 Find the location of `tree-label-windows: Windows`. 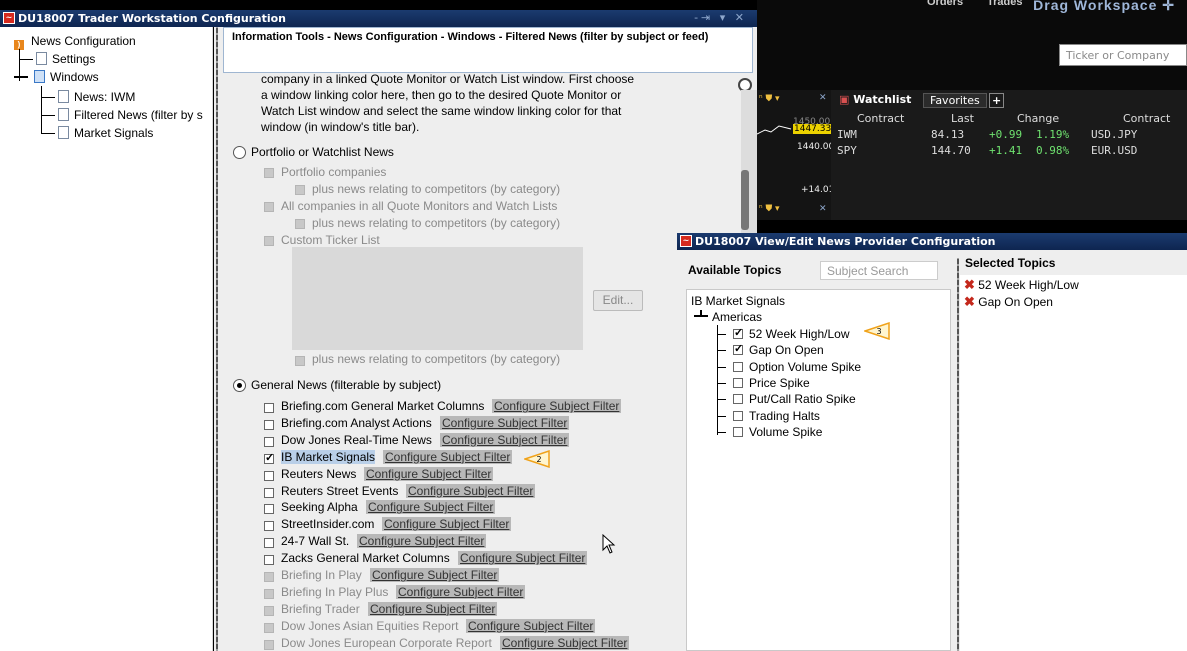

tree-label-windows: Windows is located at coordinates (74, 77).